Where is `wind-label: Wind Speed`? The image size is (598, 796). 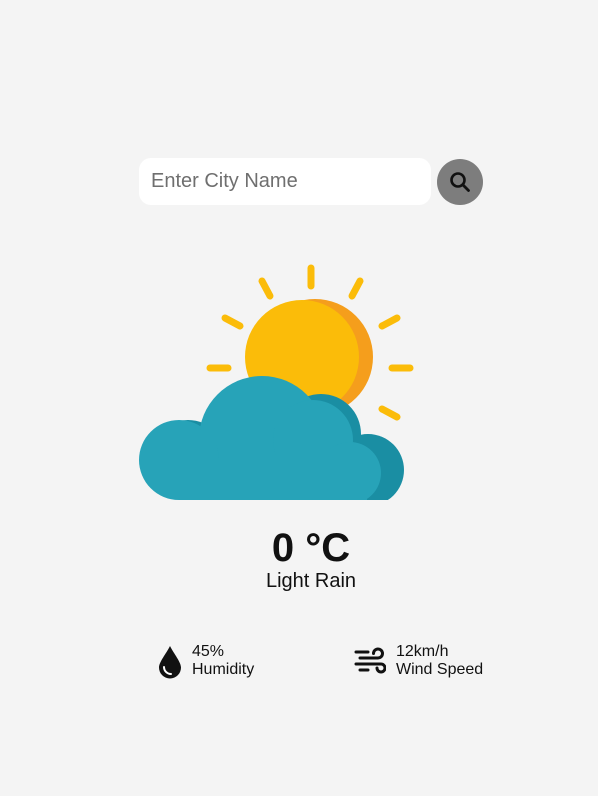
wind-label: Wind Speed is located at coordinates (440, 669).